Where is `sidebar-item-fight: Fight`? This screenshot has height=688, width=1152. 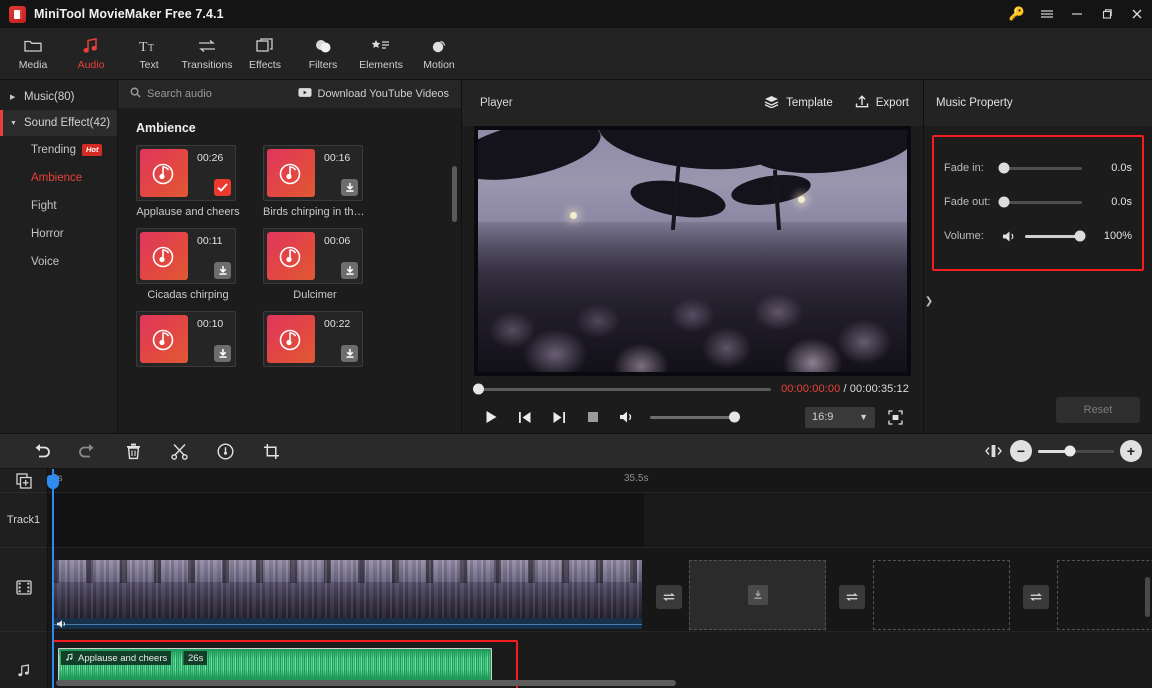 sidebar-item-fight: Fight is located at coordinates (58, 206).